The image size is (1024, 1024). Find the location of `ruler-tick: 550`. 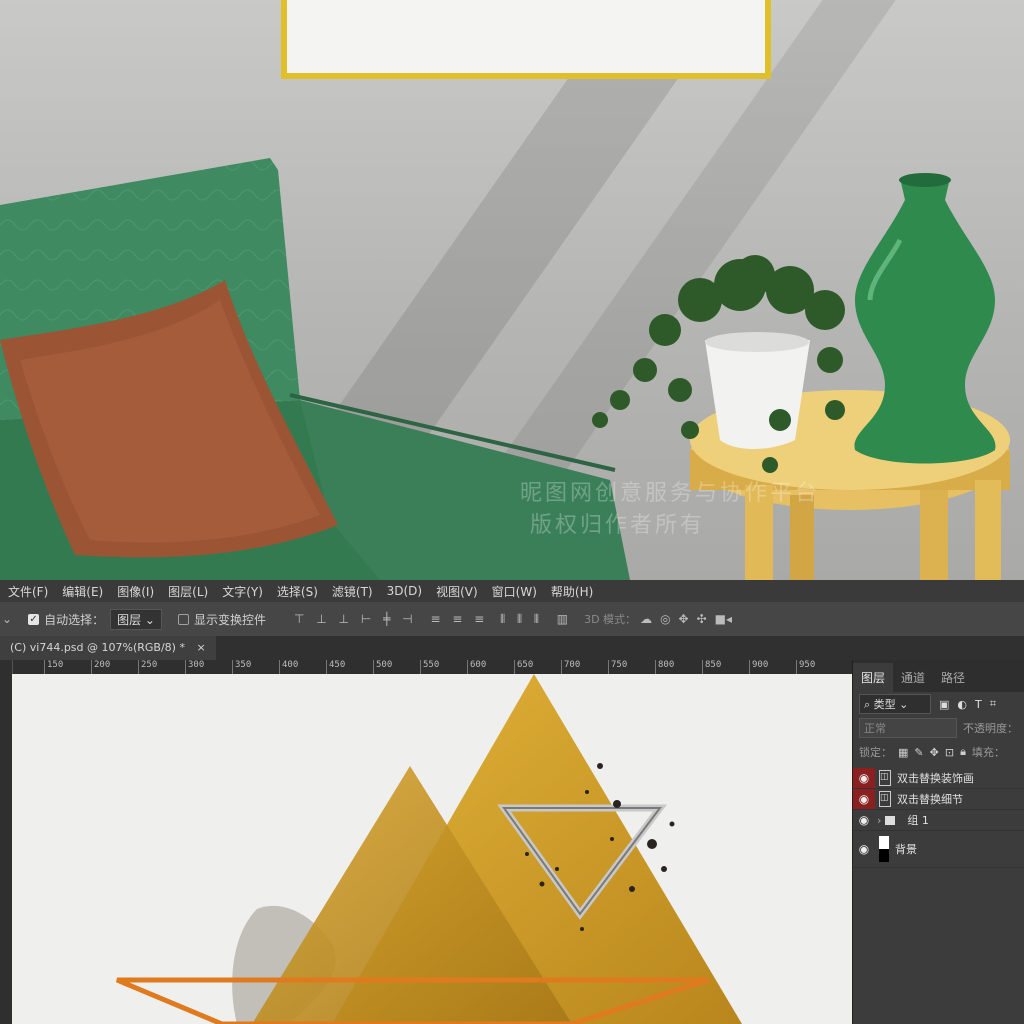

ruler-tick: 550 is located at coordinates (429, 667).